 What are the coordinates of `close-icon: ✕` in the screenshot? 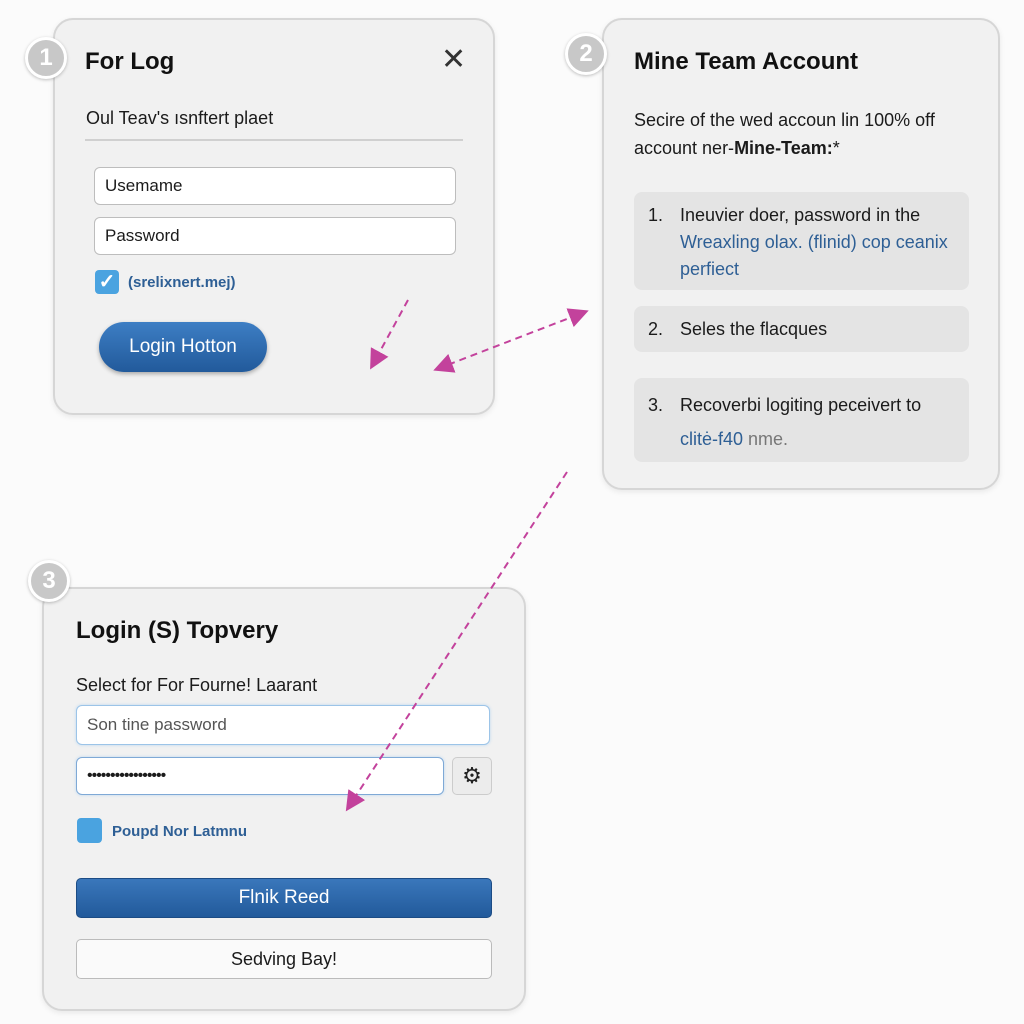 It's located at (453, 59).